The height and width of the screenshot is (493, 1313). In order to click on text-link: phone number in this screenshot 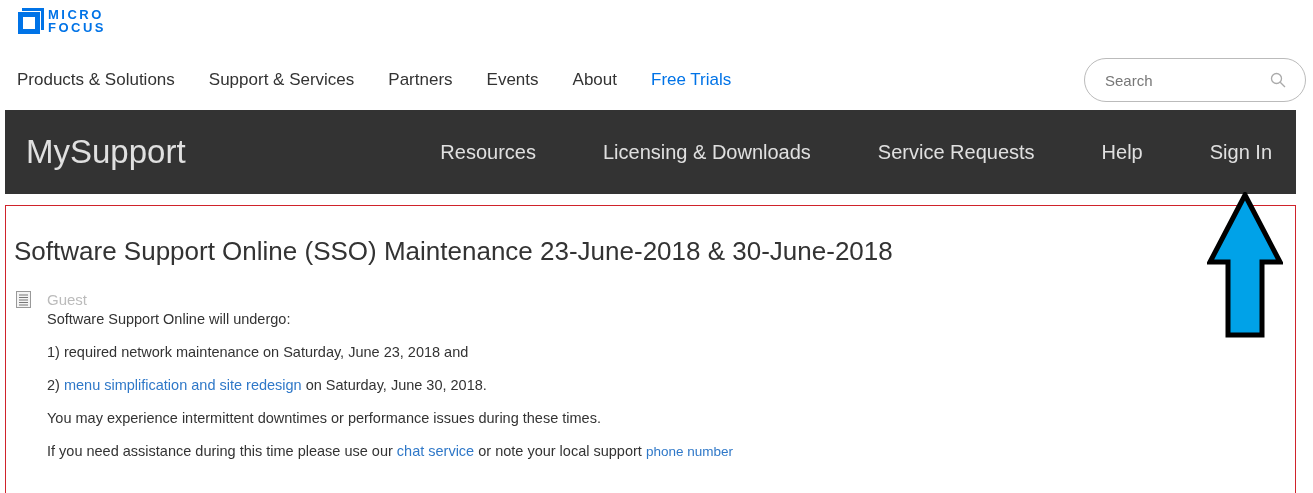, I will do `click(689, 451)`.